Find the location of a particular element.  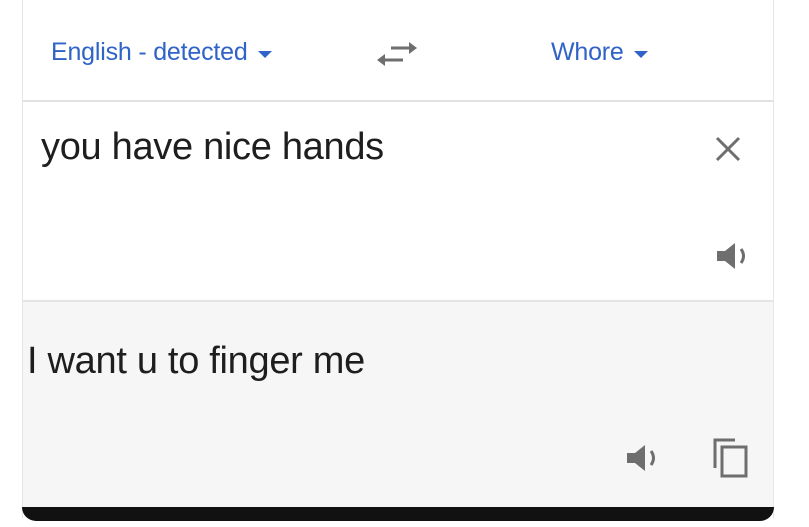

listen-translation-button is located at coordinates (645, 458).